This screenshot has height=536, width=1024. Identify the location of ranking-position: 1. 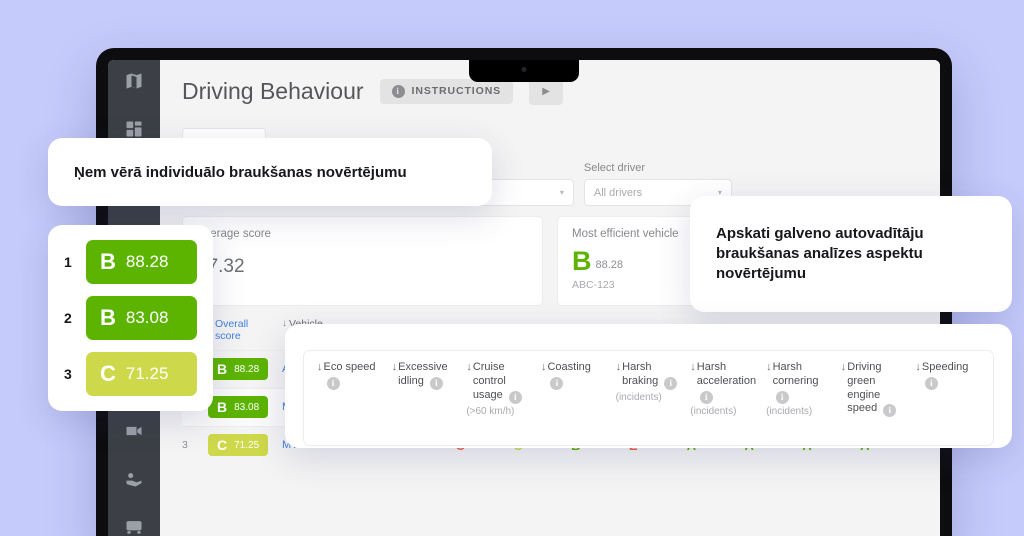
(68, 262).